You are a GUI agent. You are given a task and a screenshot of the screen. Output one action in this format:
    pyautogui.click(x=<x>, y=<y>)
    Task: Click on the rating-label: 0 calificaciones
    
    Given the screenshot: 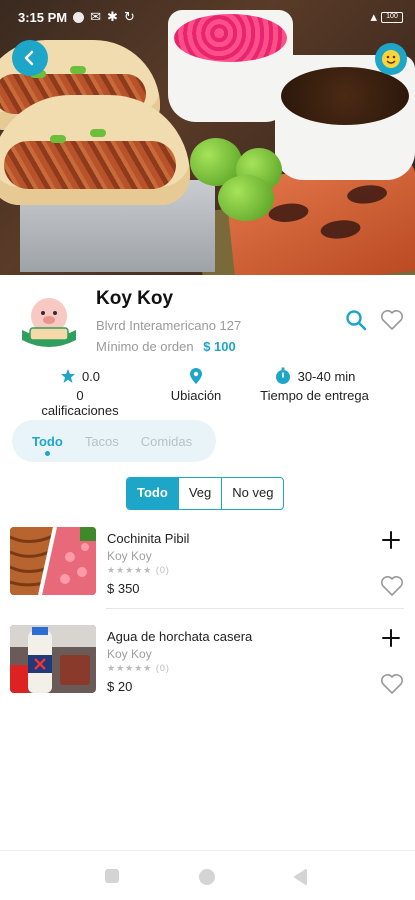 What is the action you would take?
    pyautogui.click(x=80, y=403)
    